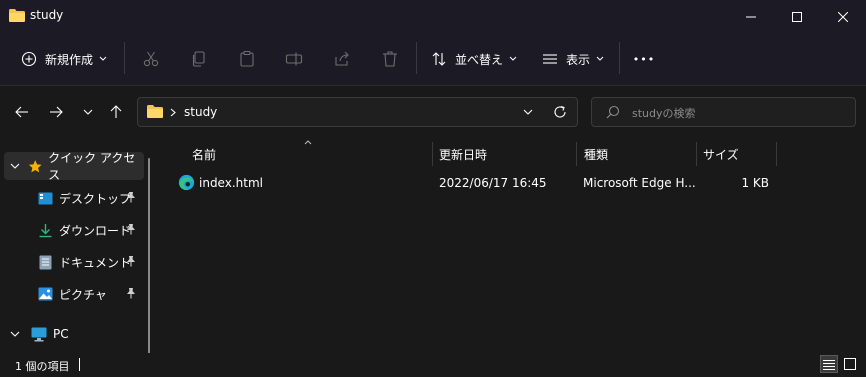 This screenshot has width=866, height=377. I want to click on search-box, so click(723, 112).